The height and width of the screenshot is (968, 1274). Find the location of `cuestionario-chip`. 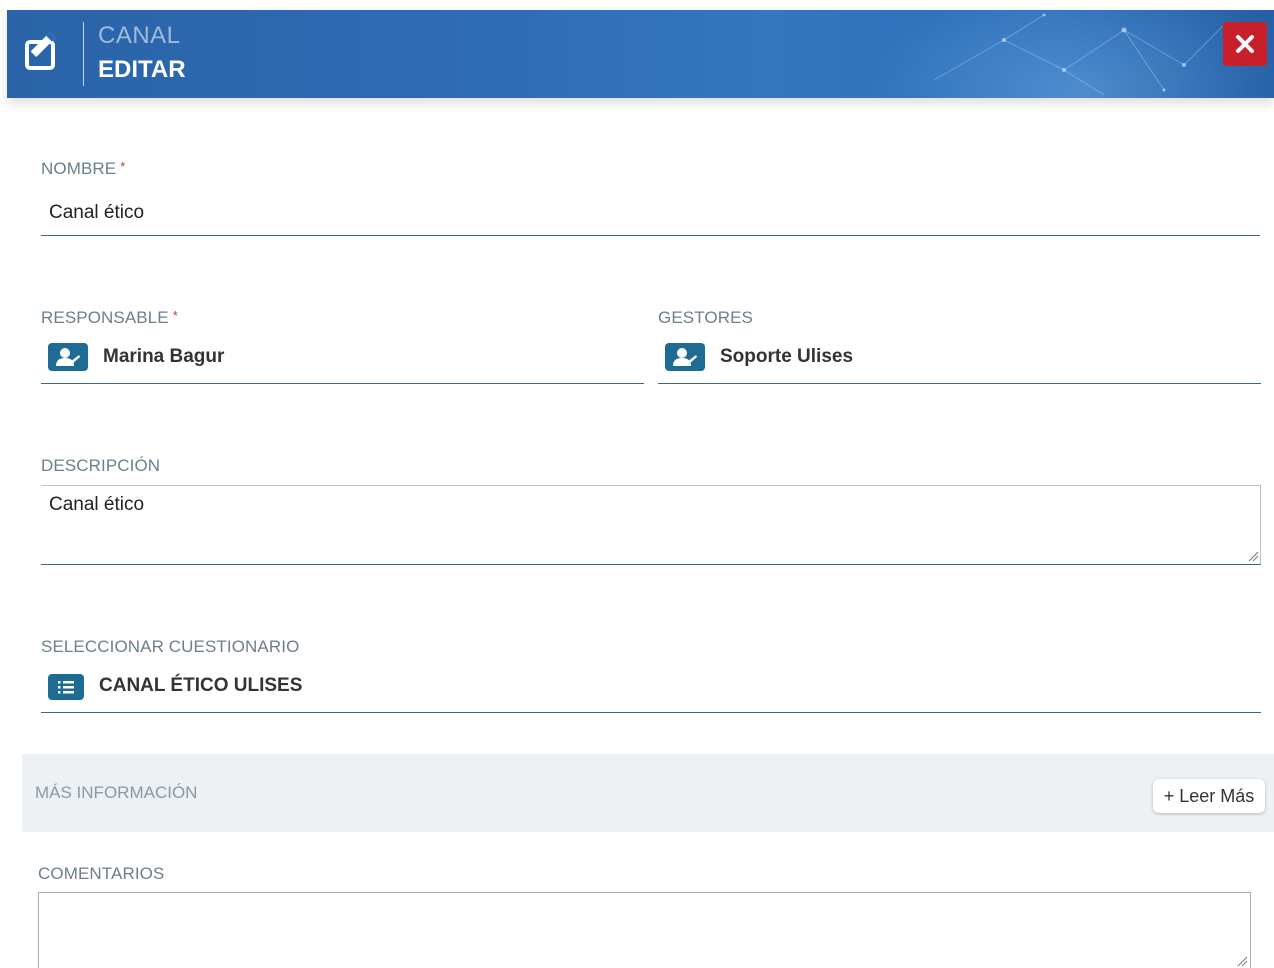

cuestionario-chip is located at coordinates (66, 687).